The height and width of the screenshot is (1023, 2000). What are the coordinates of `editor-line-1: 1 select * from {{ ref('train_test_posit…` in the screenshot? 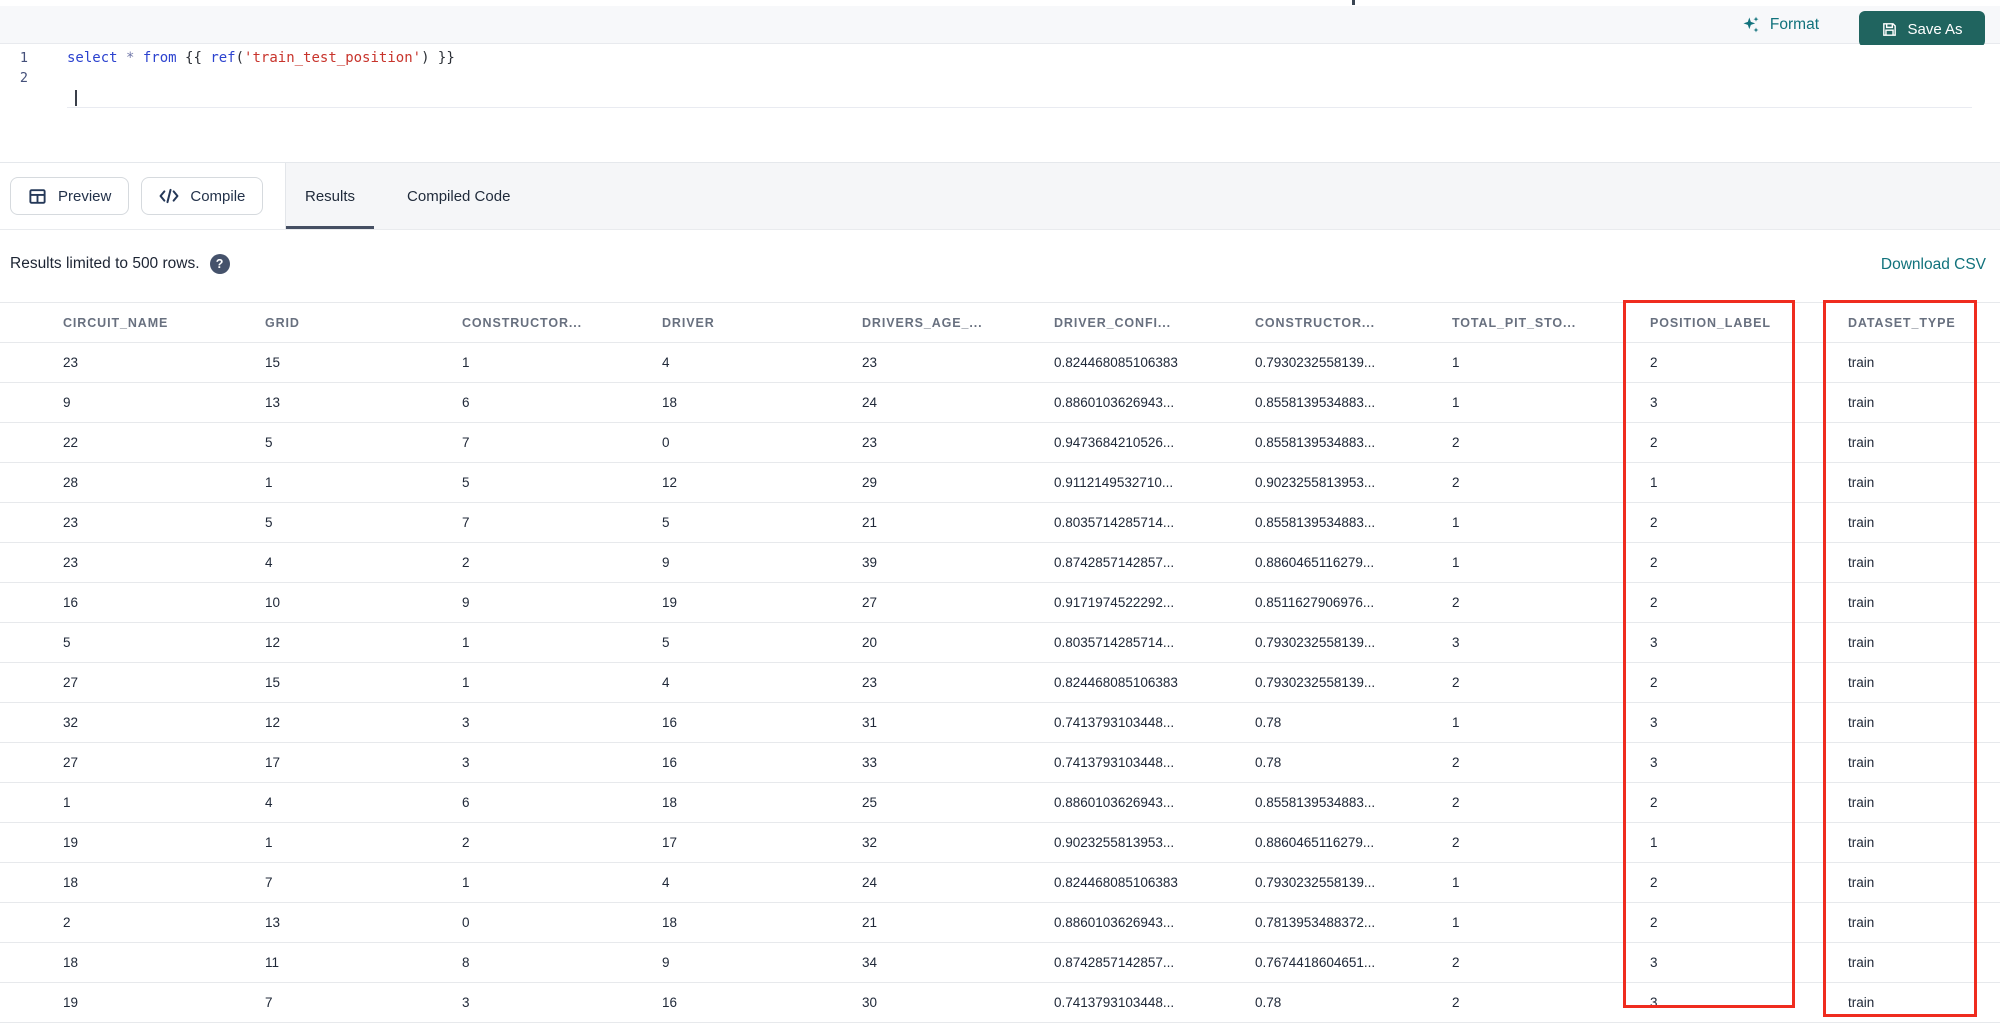 It's located at (1000, 58).